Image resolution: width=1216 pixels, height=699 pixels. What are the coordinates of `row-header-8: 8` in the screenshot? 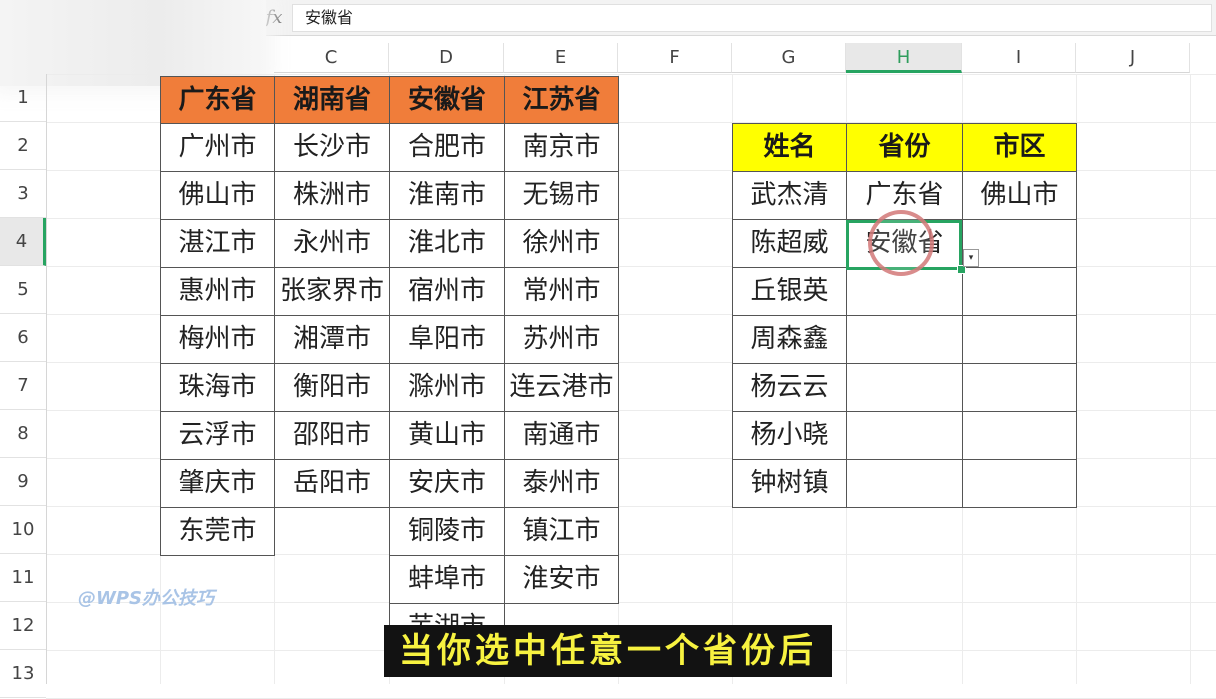 It's located at (23, 434).